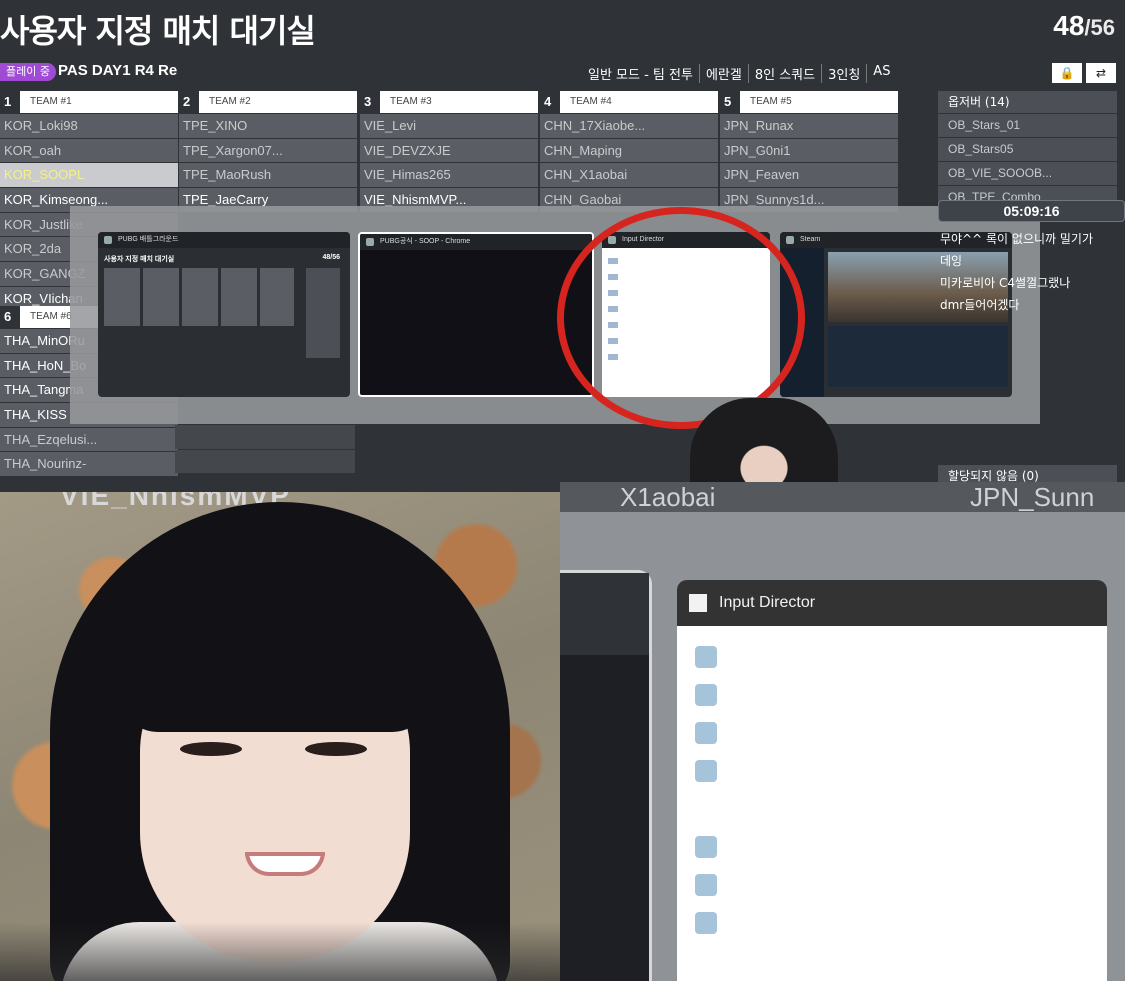  What do you see at coordinates (158, 31) in the screenshot?
I see `page-title: 사용자 지정 매치 대기실` at bounding box center [158, 31].